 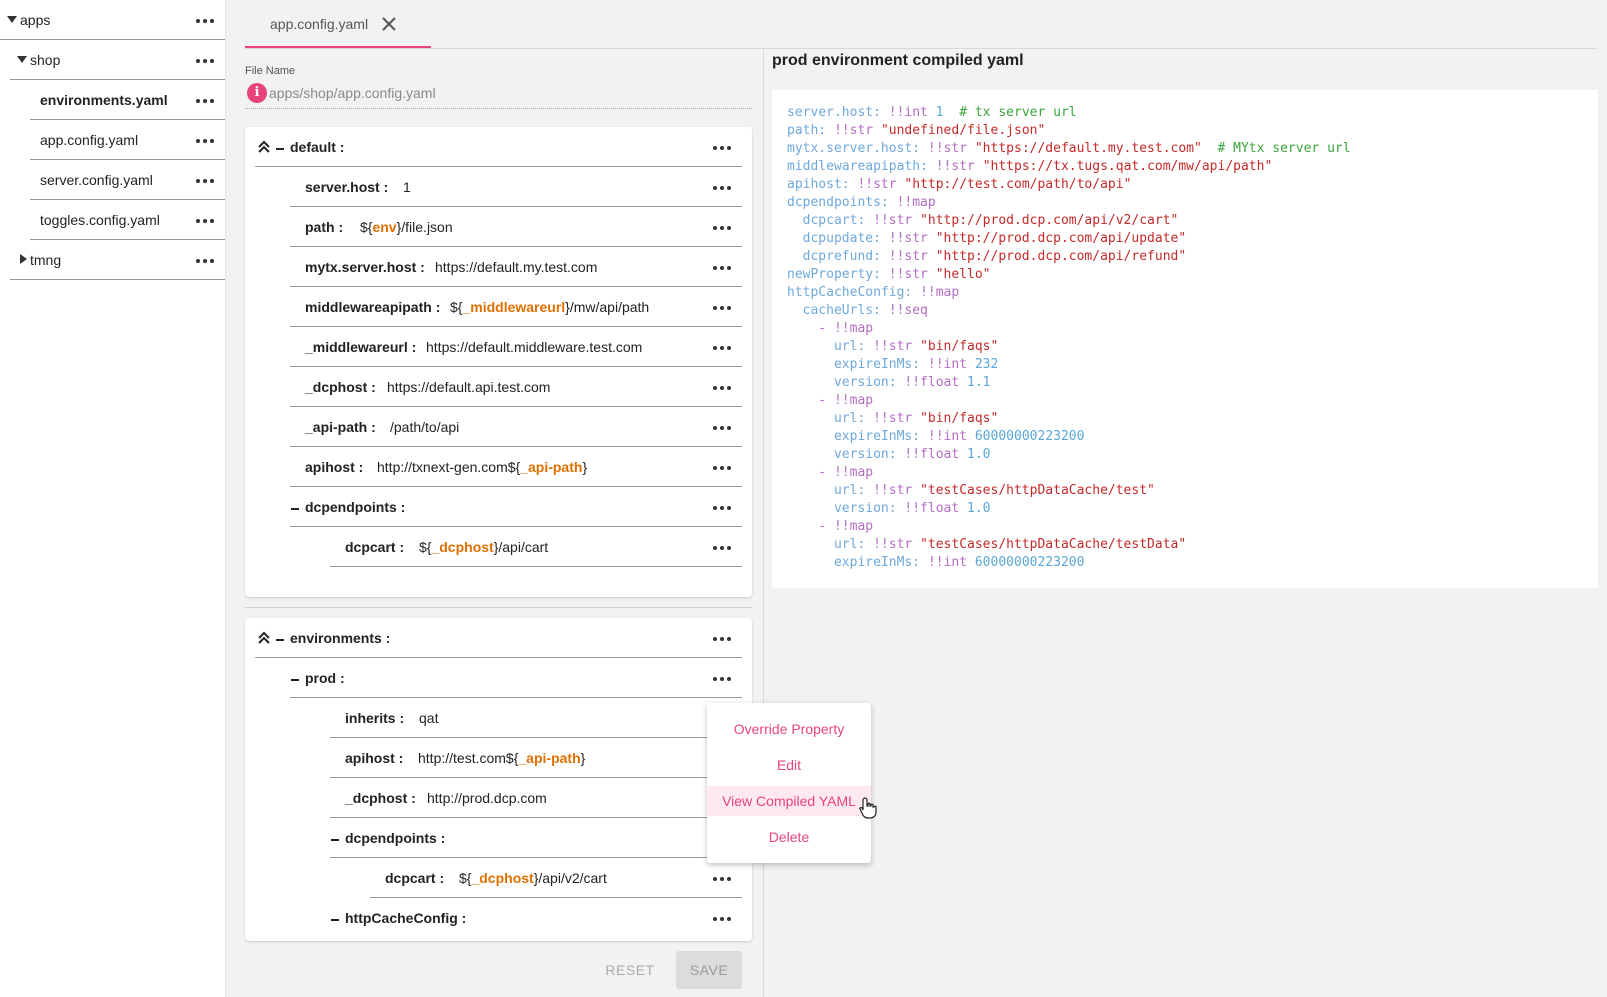 What do you see at coordinates (96, 180) in the screenshot?
I see `tree-item-label: server.config.yaml` at bounding box center [96, 180].